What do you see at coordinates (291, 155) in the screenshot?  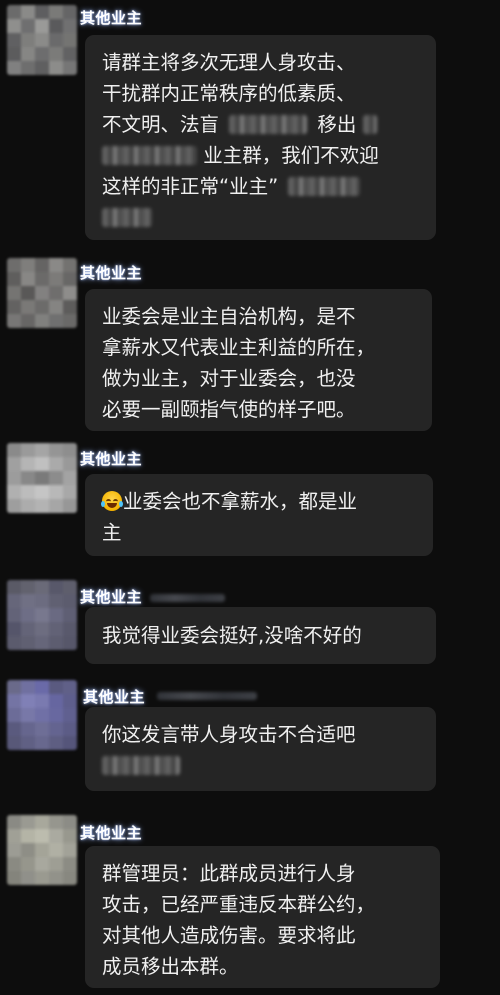 I see `message-text: 业主群，我们不欢迎` at bounding box center [291, 155].